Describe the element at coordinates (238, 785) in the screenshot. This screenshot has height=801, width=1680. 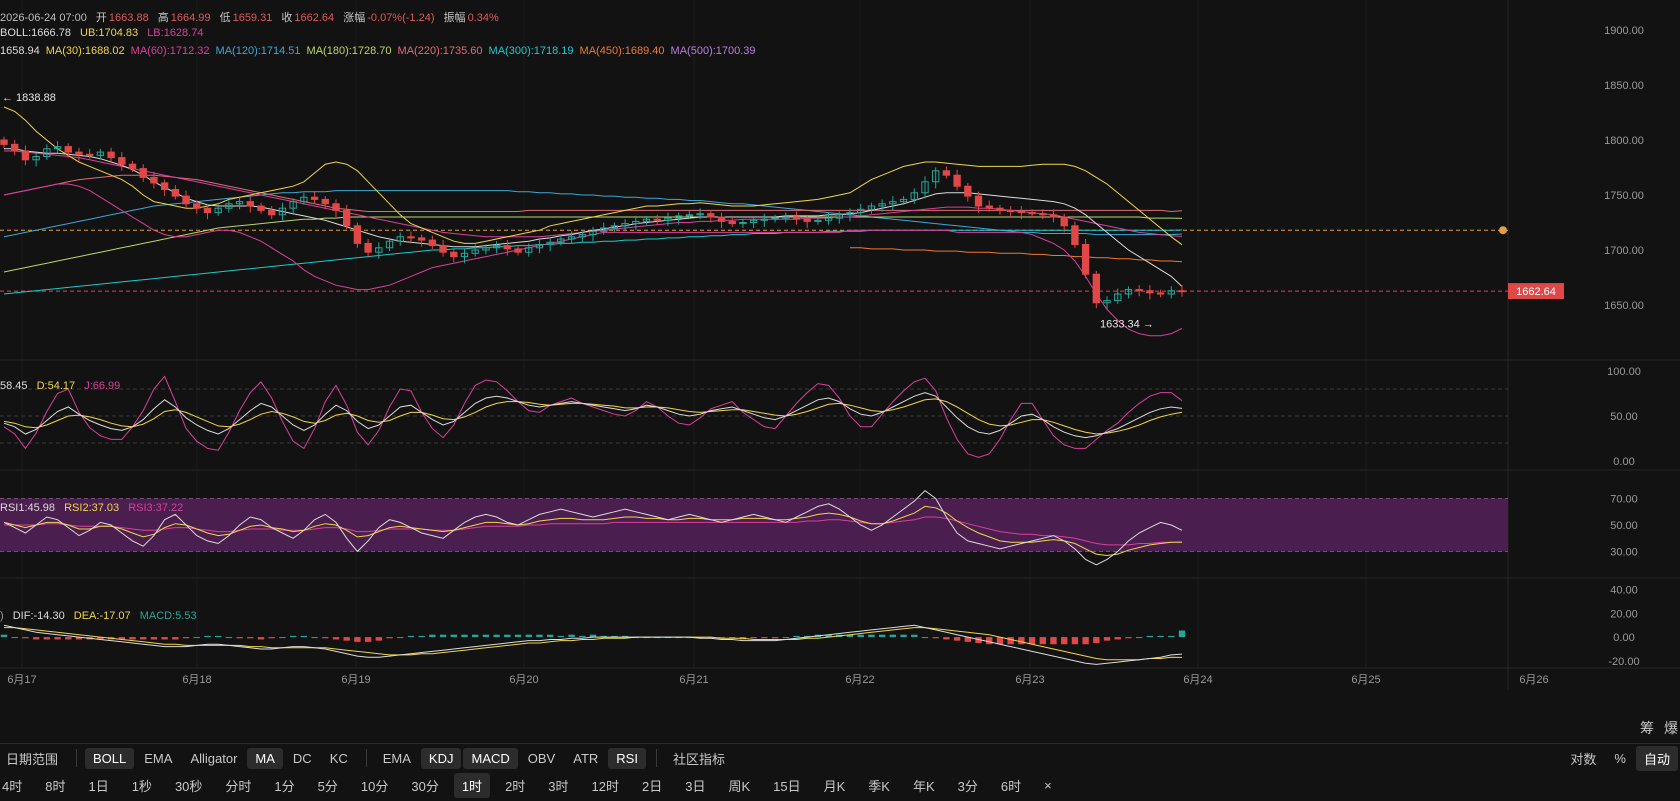
I see `interval-button: 分时` at that location.